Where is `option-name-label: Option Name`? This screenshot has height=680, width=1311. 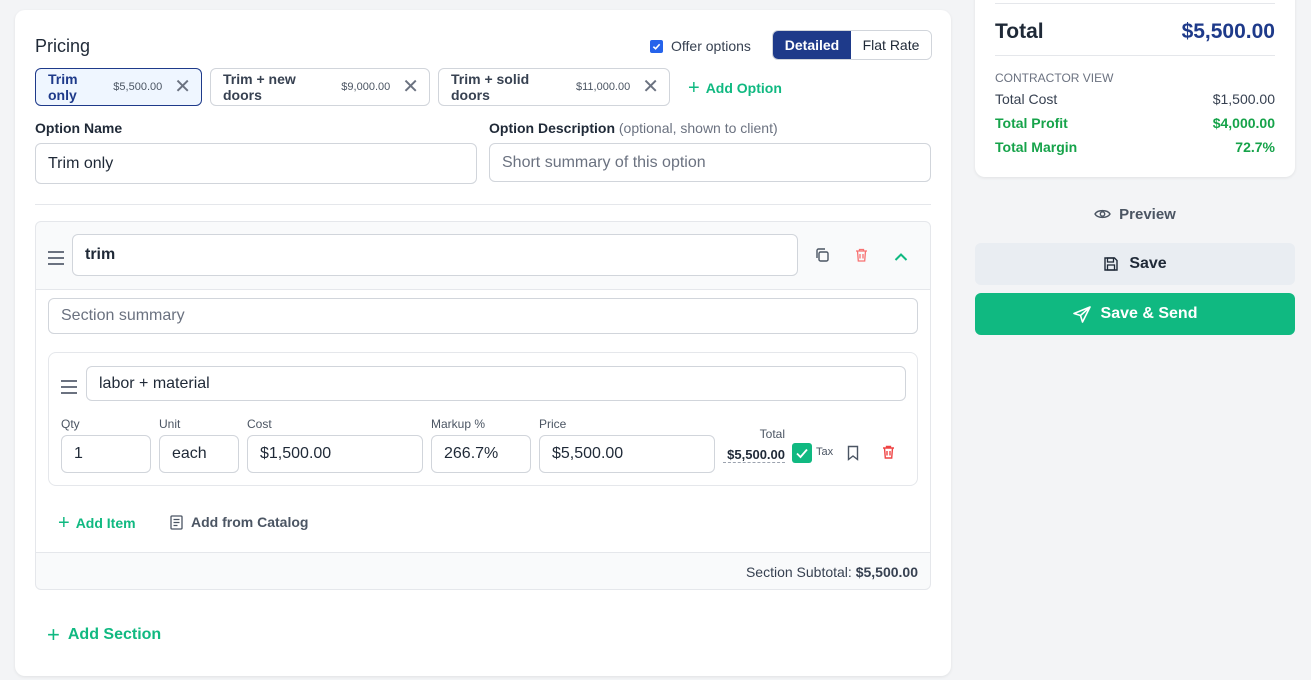
option-name-label: Option Name is located at coordinates (79, 128).